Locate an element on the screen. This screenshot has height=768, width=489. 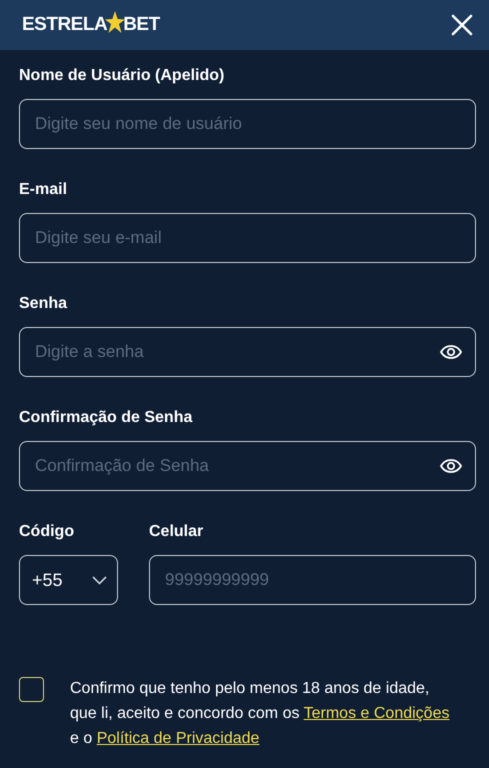
input-field: Confirmação de Senha is located at coordinates (247, 466).